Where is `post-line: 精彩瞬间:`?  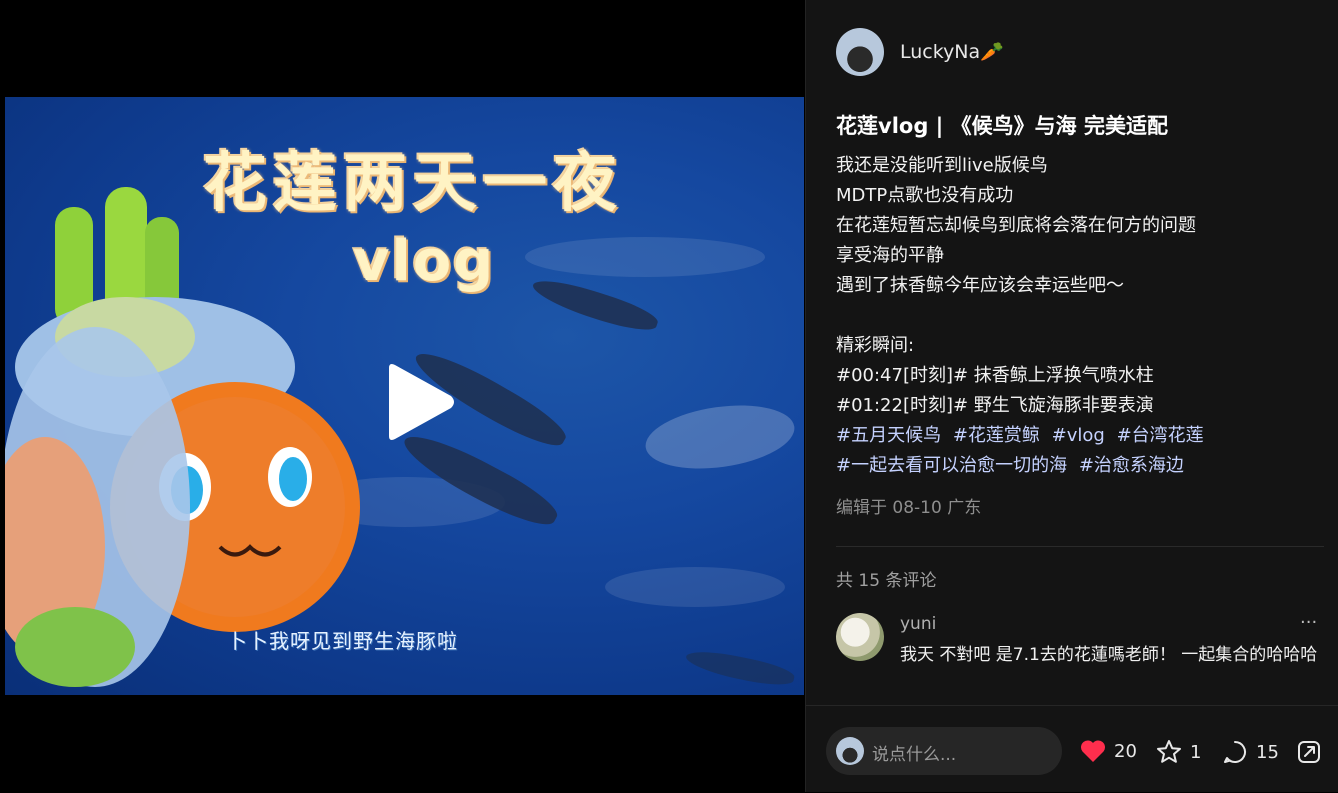 post-line: 精彩瞬间: is located at coordinates (875, 345).